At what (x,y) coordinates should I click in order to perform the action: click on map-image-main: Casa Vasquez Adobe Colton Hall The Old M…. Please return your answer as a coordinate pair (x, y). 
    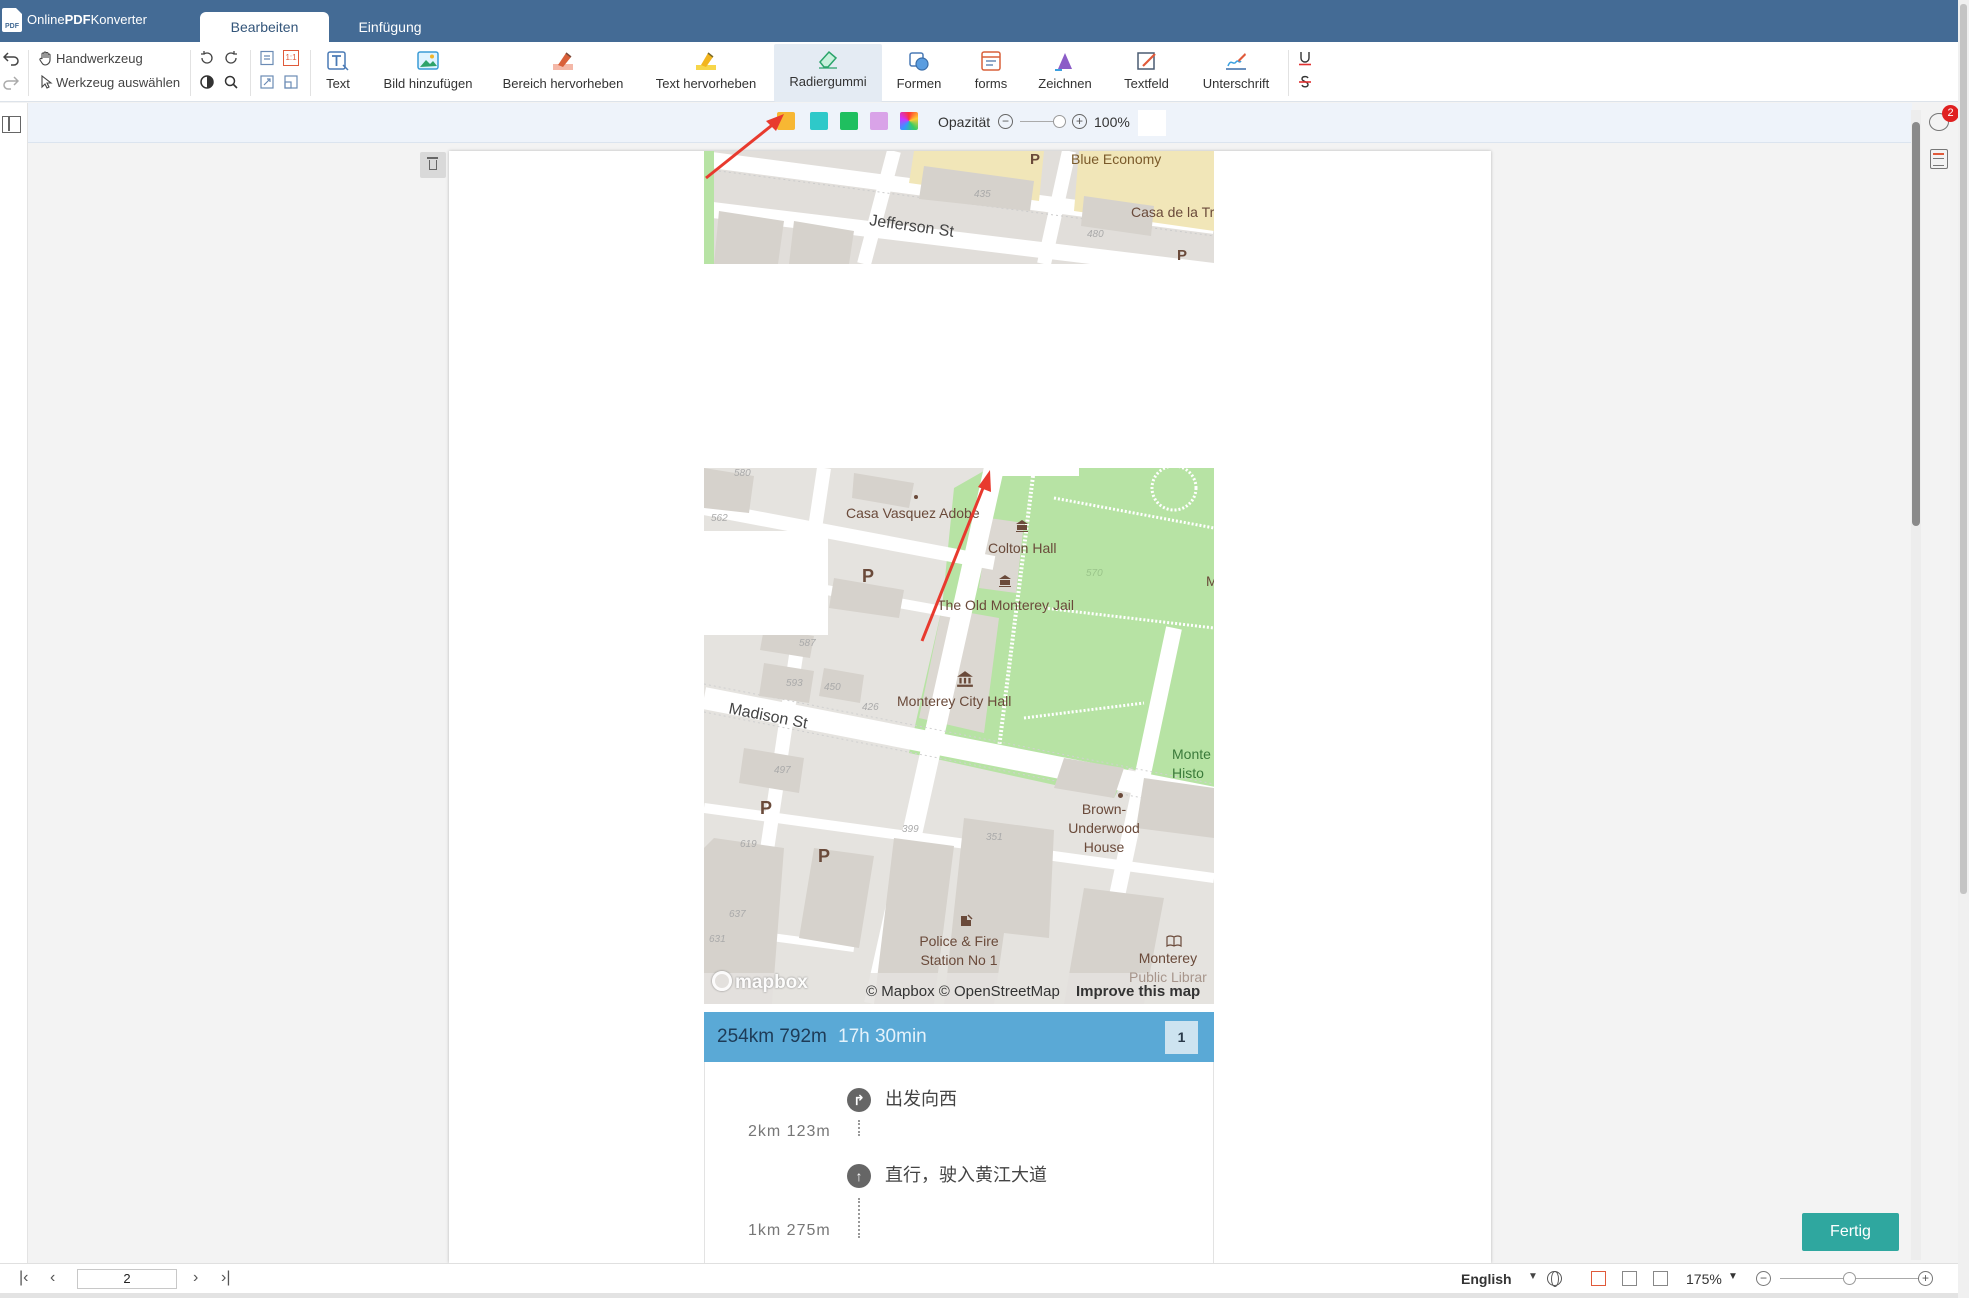
    Looking at the image, I should click on (959, 736).